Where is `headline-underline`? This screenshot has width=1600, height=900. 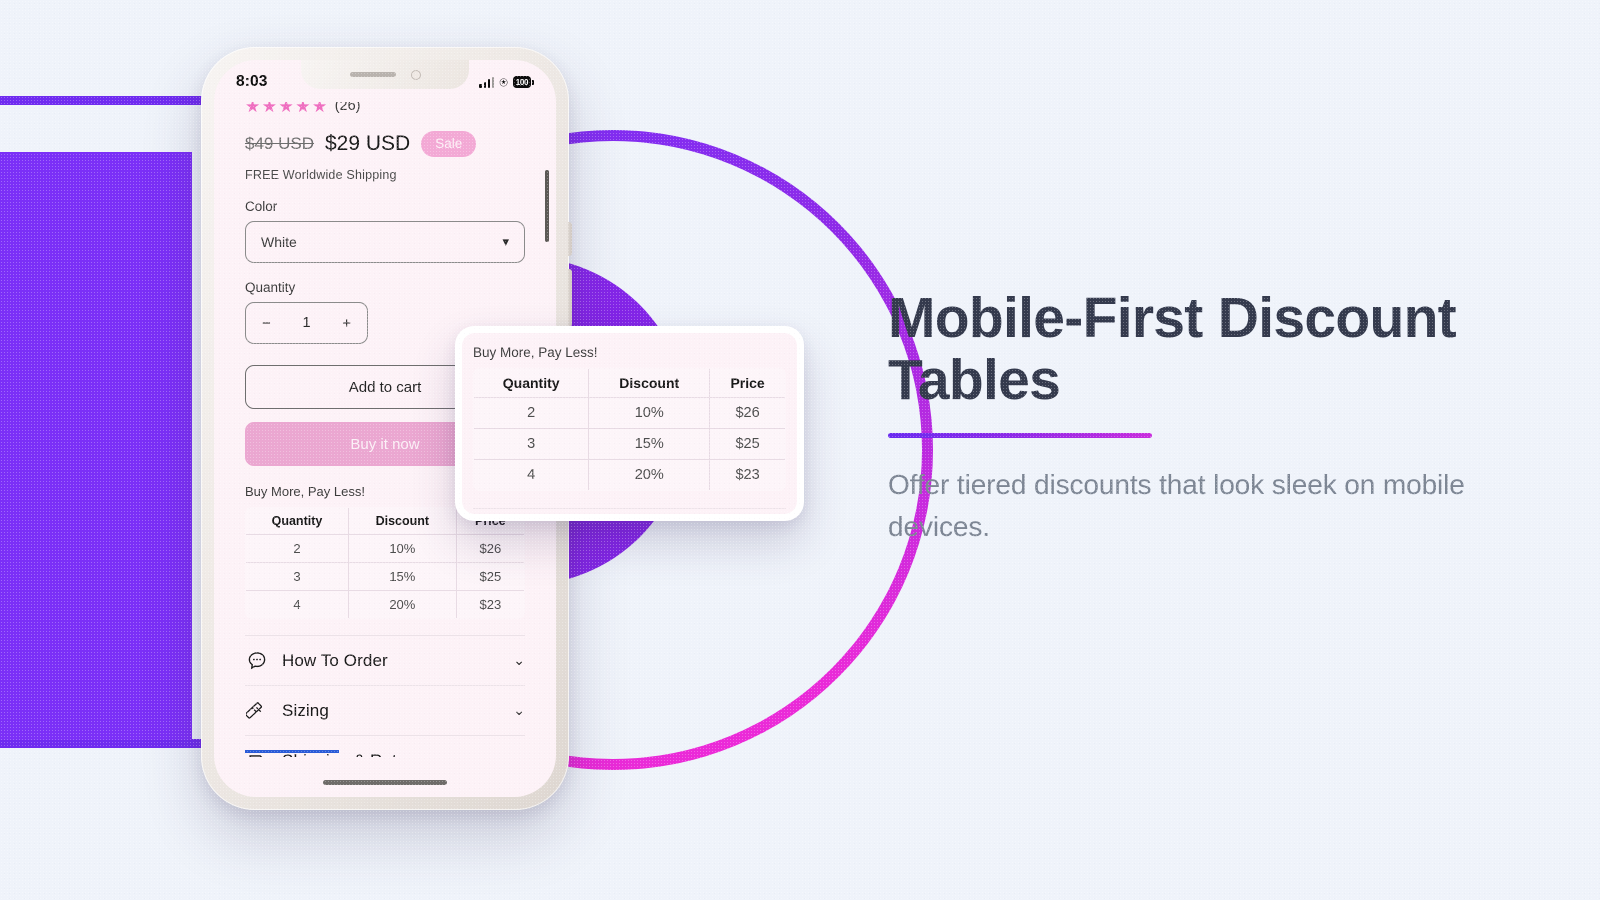 headline-underline is located at coordinates (1020, 436).